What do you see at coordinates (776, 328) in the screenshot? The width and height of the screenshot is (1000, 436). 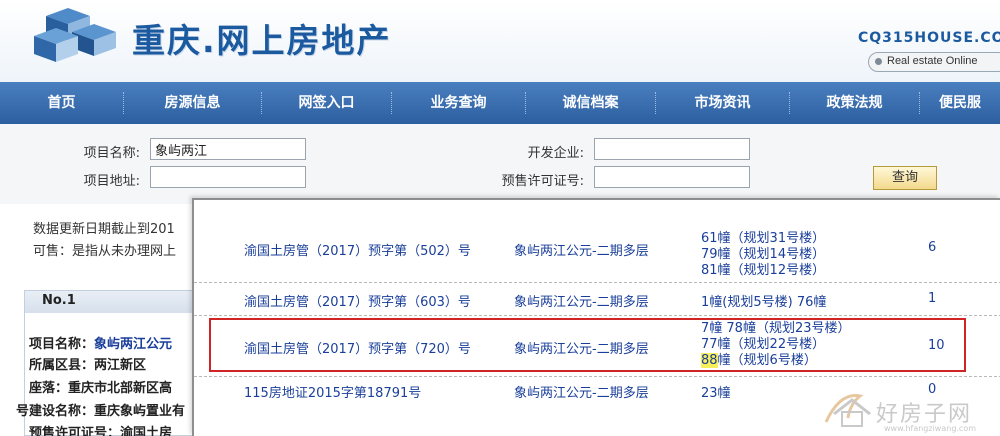 I see `building-item: 7幢 78幢（规划23号楼）` at bounding box center [776, 328].